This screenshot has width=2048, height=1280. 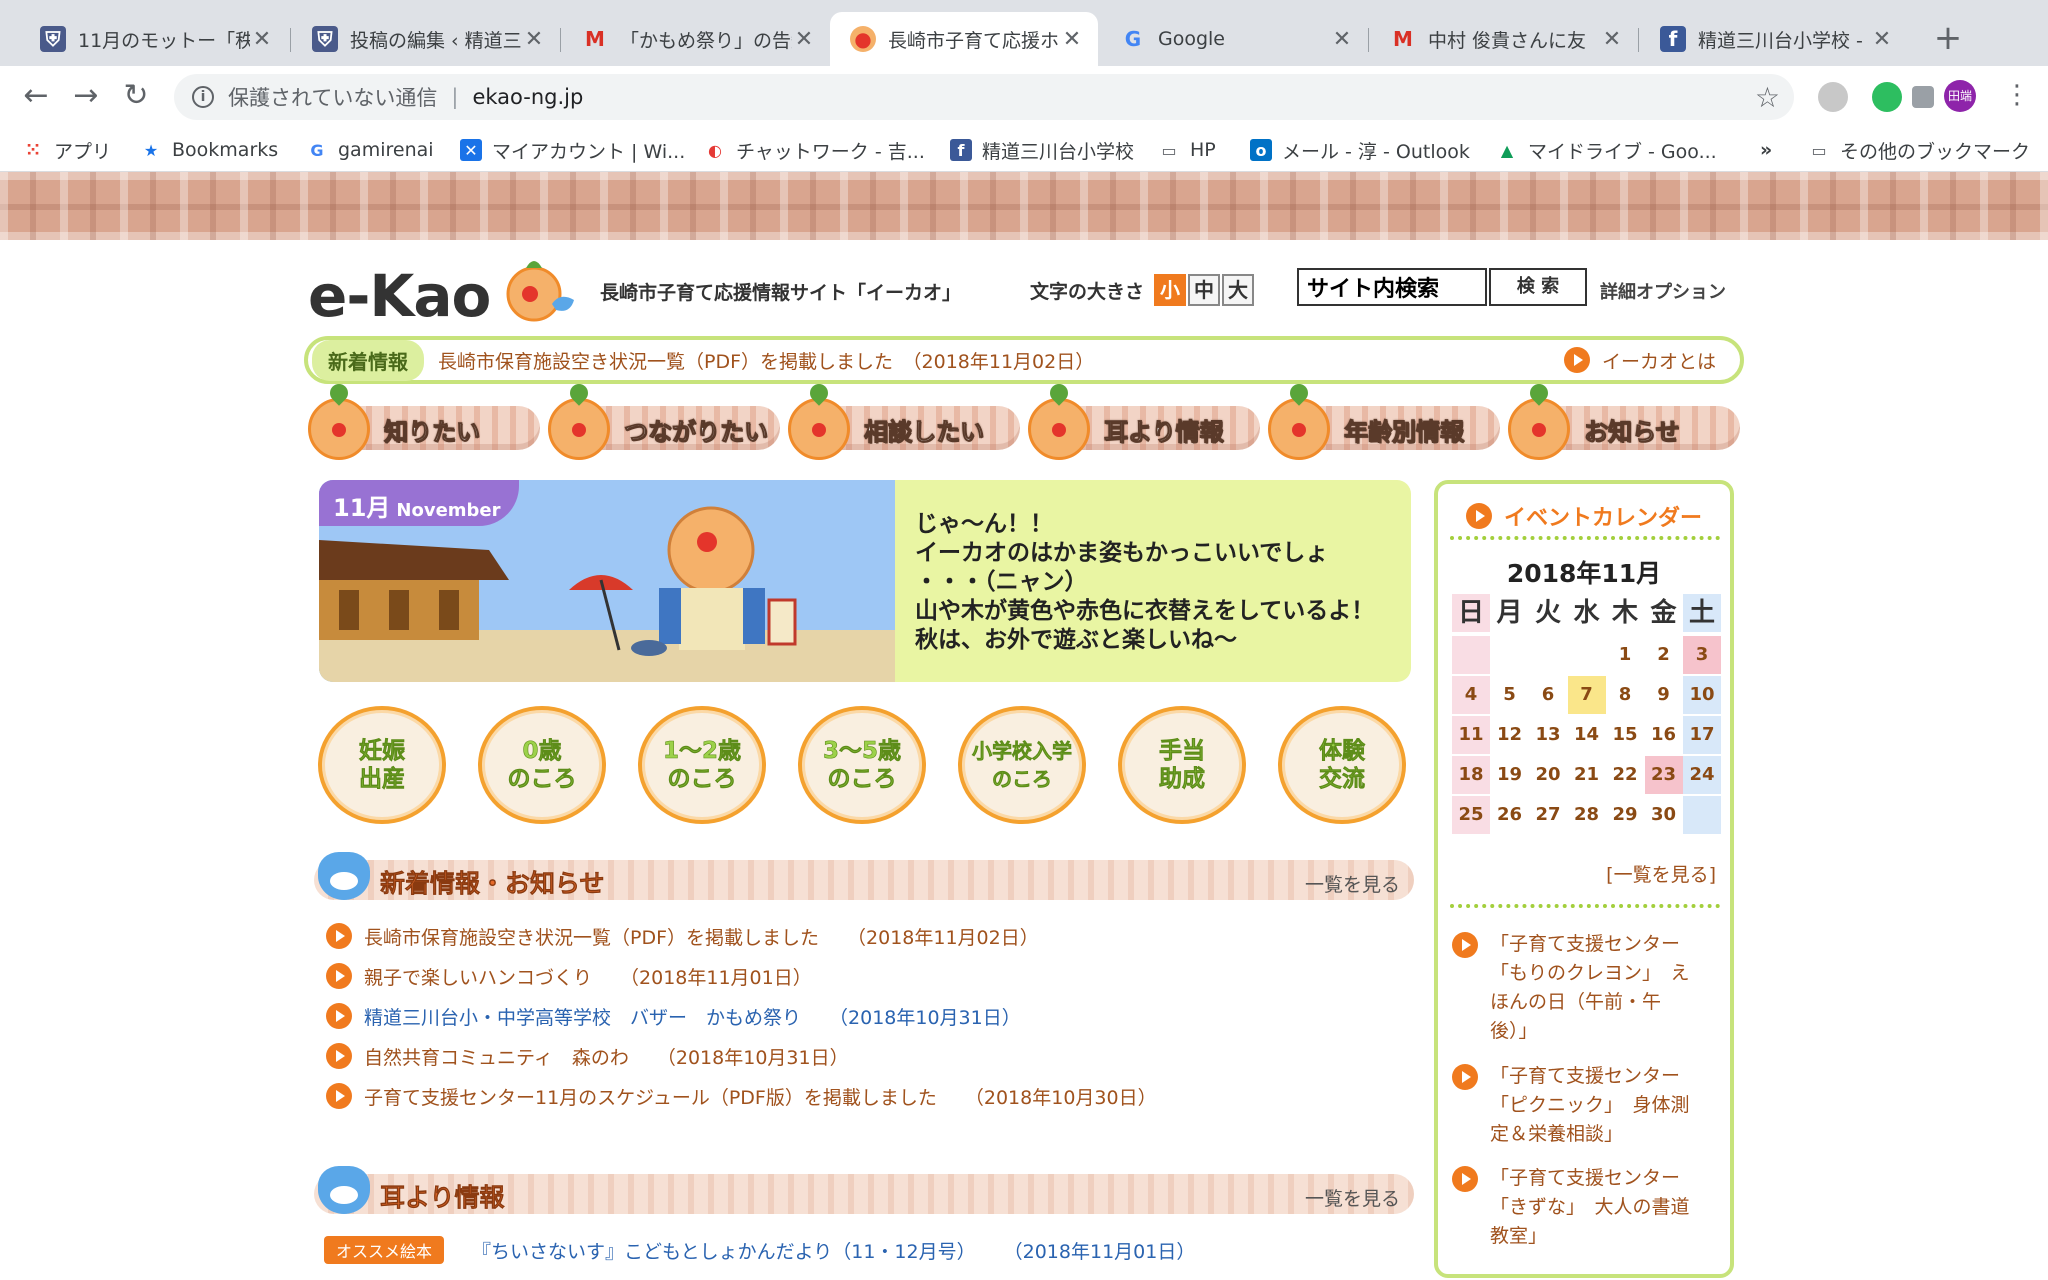 I want to click on calendar-day: 9, so click(x=1664, y=695).